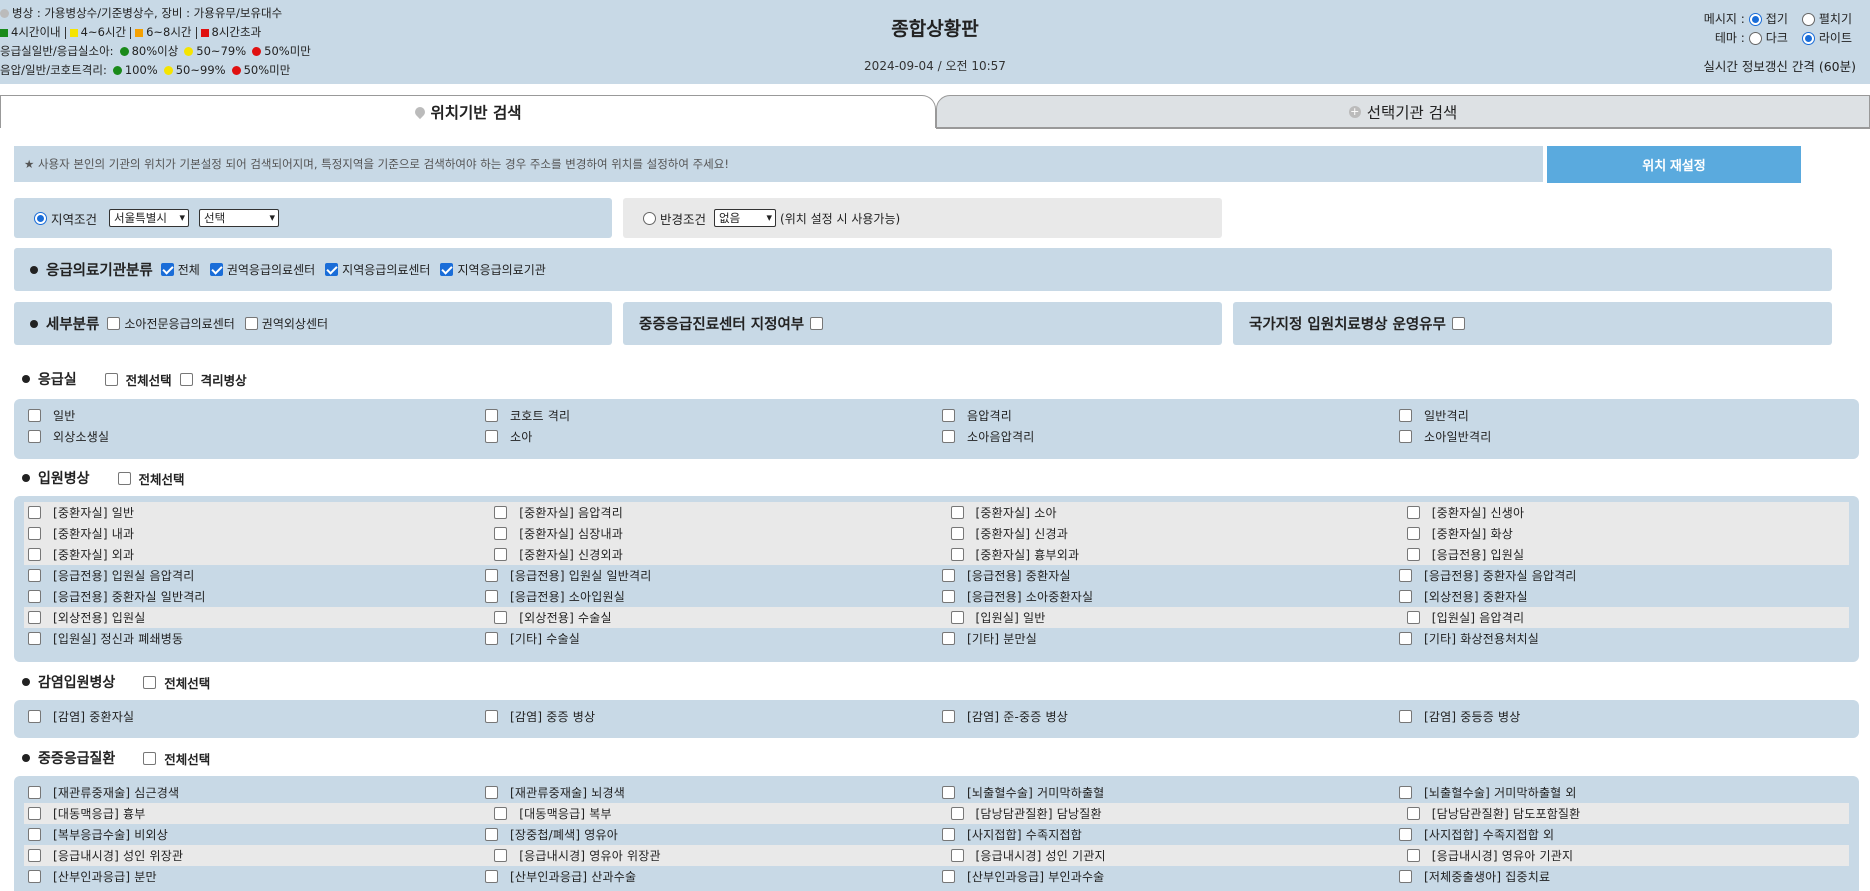  Describe the element at coordinates (1156, 596) in the screenshot. I see `option-item: [응급전용] 소아중환자실` at that location.